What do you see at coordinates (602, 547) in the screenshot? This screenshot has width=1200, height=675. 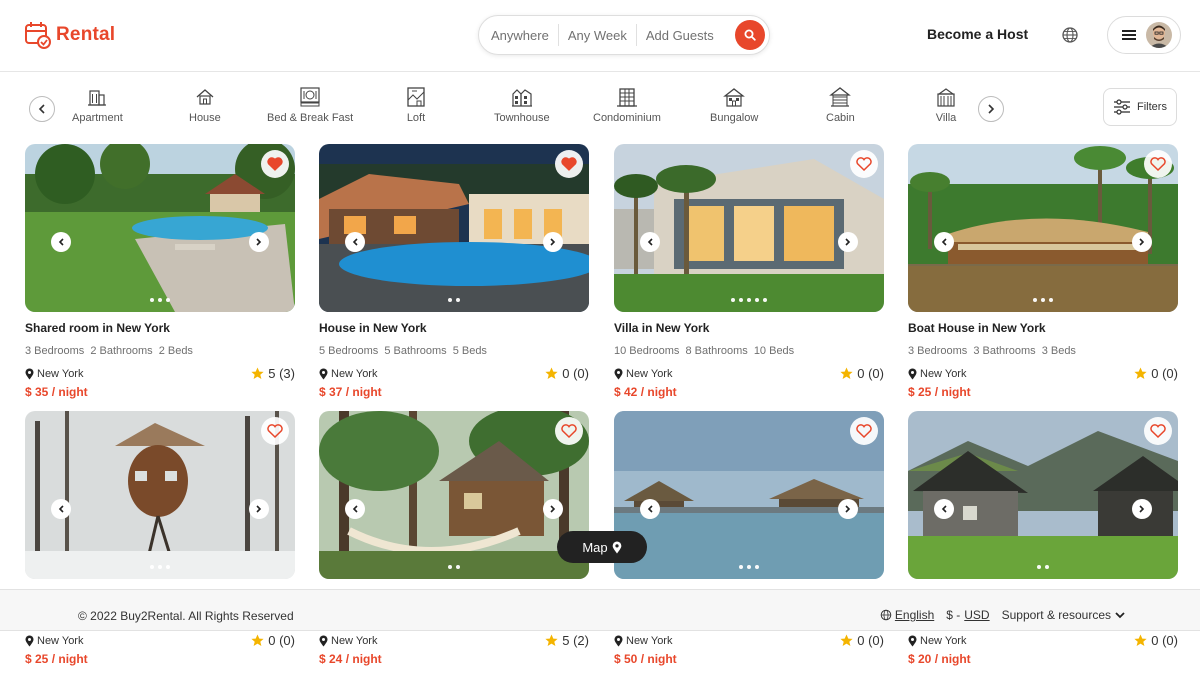 I see `show-map-button: Map` at bounding box center [602, 547].